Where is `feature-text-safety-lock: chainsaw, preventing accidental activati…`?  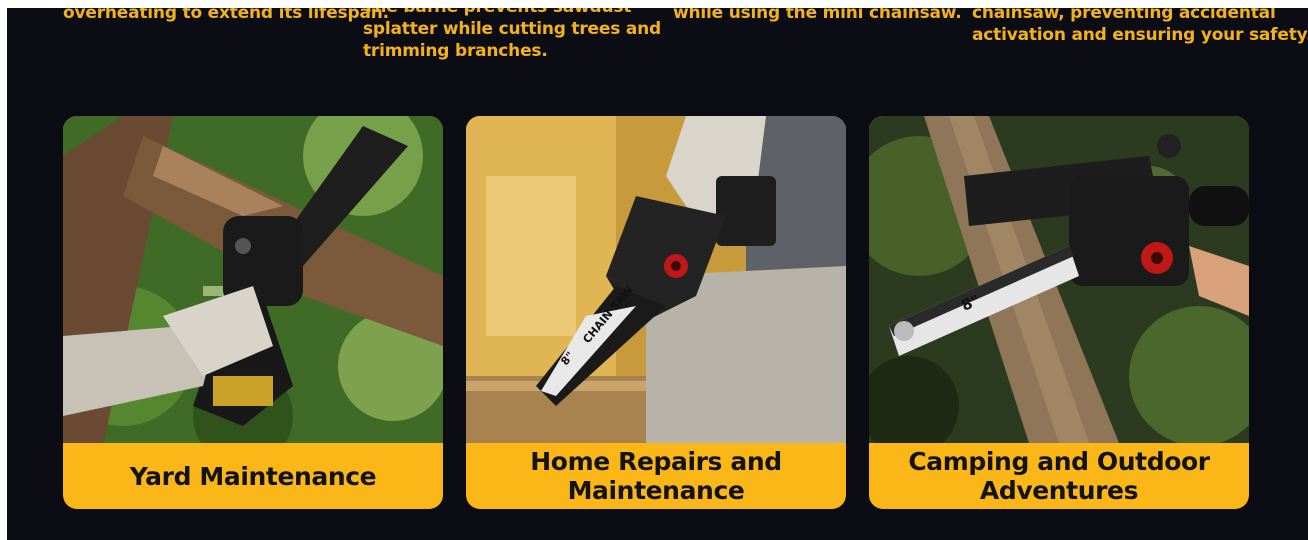
feature-text-safety-lock: chainsaw, preventing accidental activati… is located at coordinates (1140, 27).